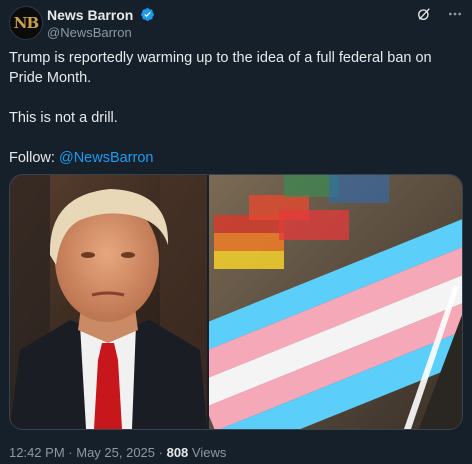 This screenshot has width=472, height=464. Describe the element at coordinates (455, 14) in the screenshot. I see `more-options-icon` at that location.